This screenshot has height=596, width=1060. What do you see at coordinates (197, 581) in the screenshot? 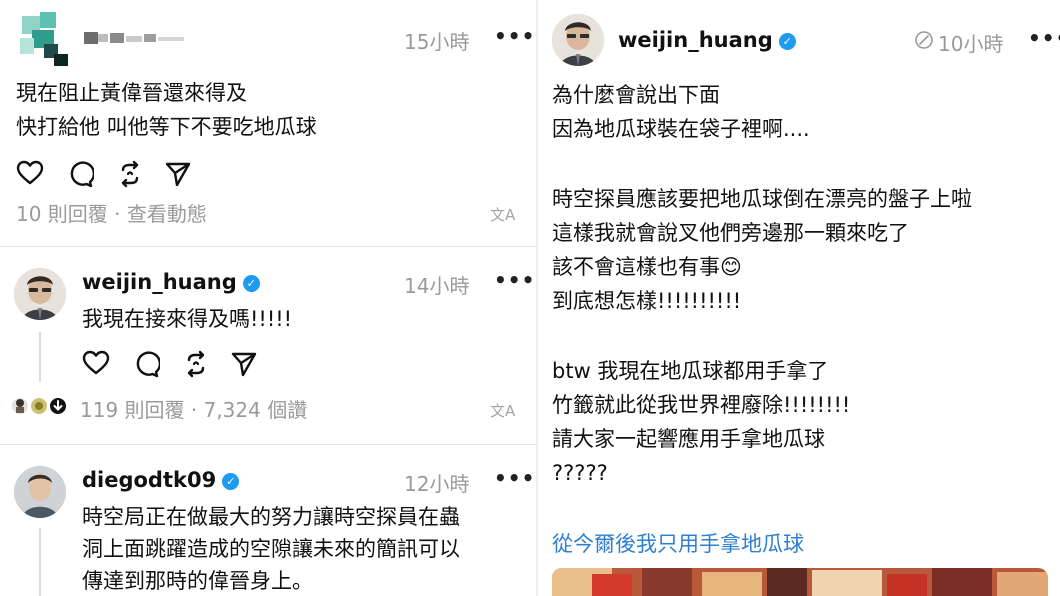
I see `post-text-line: 傳達到那時的偉晉身上。` at bounding box center [197, 581].